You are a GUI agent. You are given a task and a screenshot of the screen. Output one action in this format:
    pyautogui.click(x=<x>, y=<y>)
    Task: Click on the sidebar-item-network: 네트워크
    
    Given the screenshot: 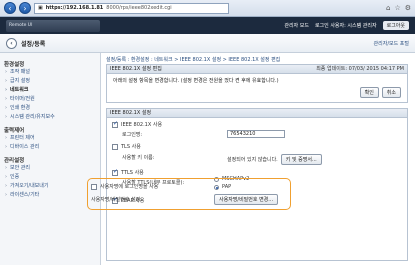 What is the action you would take?
    pyautogui.click(x=50, y=90)
    